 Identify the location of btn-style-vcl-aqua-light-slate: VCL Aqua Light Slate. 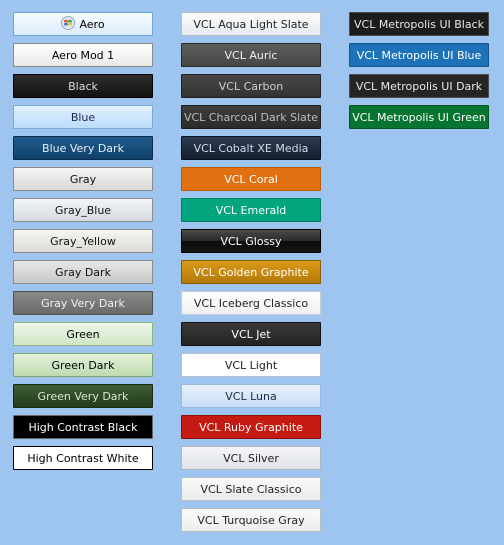
(251, 24).